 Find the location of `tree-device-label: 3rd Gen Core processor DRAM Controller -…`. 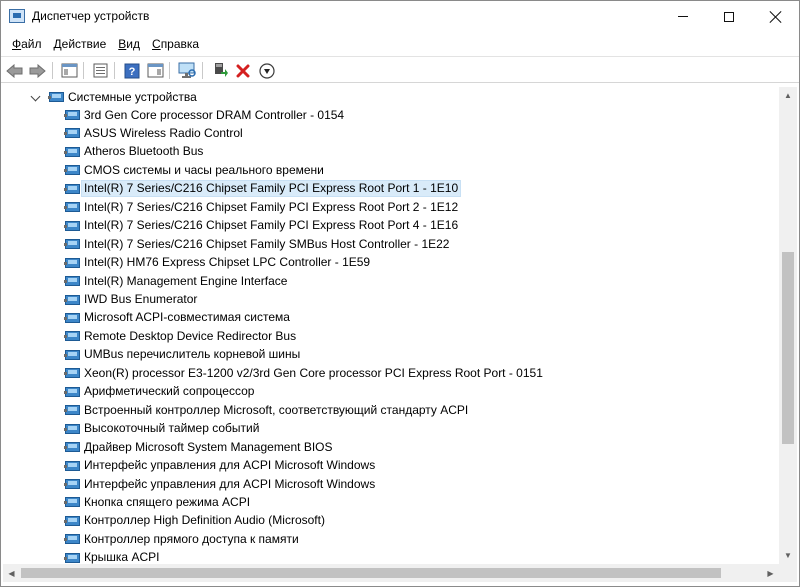

tree-device-label: 3rd Gen Core processor DRAM Controller -… is located at coordinates (214, 114).